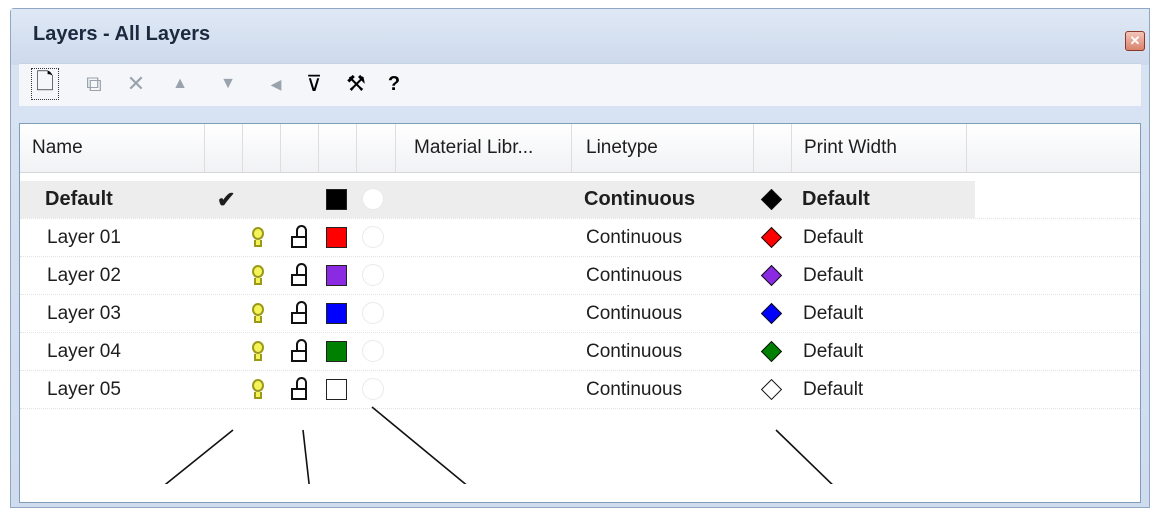 This screenshot has height=508, width=1150. Describe the element at coordinates (419, 445) in the screenshot. I see `callout-line-material` at that location.